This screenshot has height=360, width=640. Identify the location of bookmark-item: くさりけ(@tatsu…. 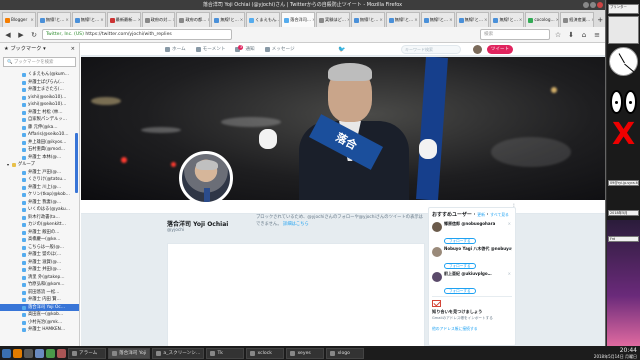
(39, 180).